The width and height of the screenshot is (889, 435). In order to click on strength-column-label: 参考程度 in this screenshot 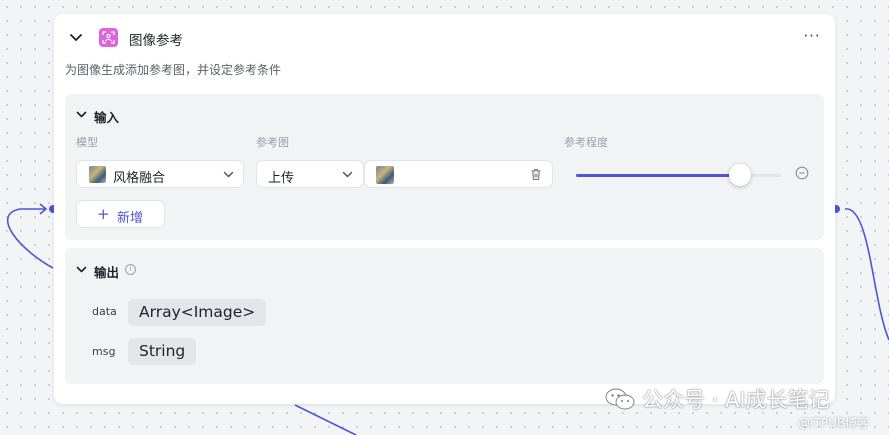, I will do `click(586, 142)`.